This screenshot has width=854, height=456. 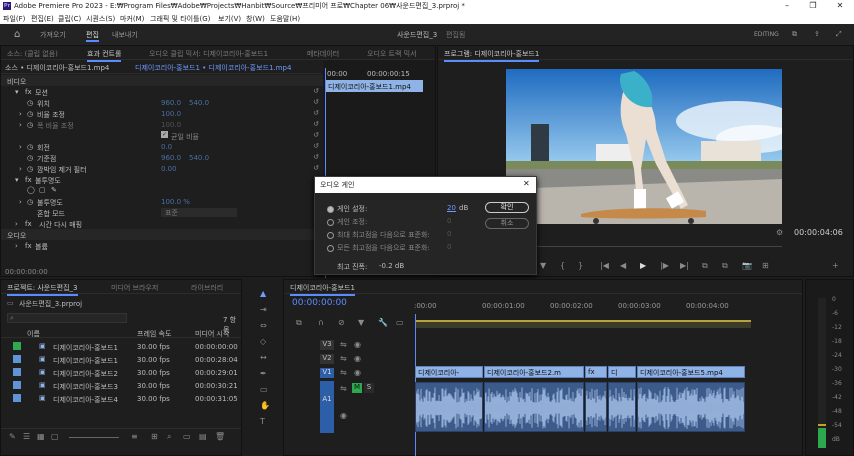 I want to click on icon-view-icon: ▦, so click(x=41, y=436).